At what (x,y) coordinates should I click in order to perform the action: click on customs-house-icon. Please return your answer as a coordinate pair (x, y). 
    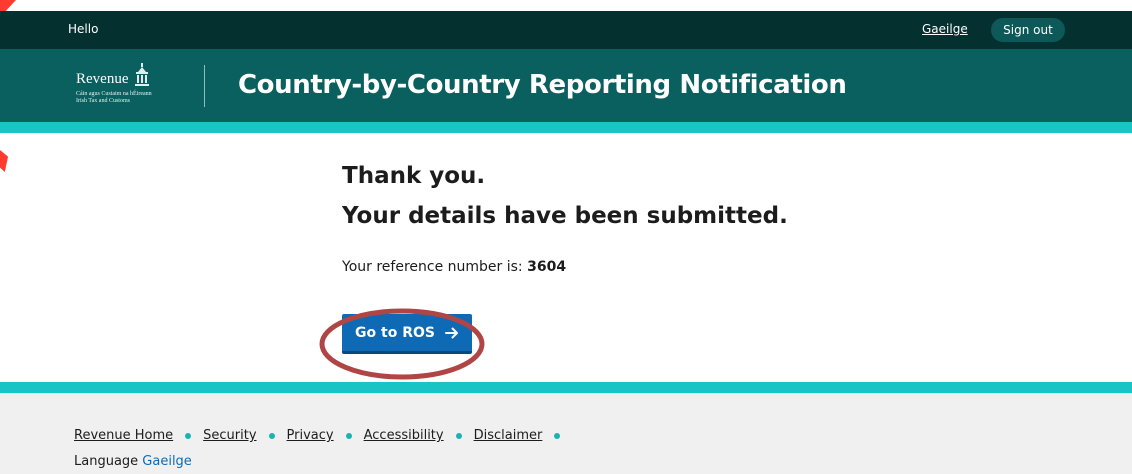
    Looking at the image, I should click on (142, 74).